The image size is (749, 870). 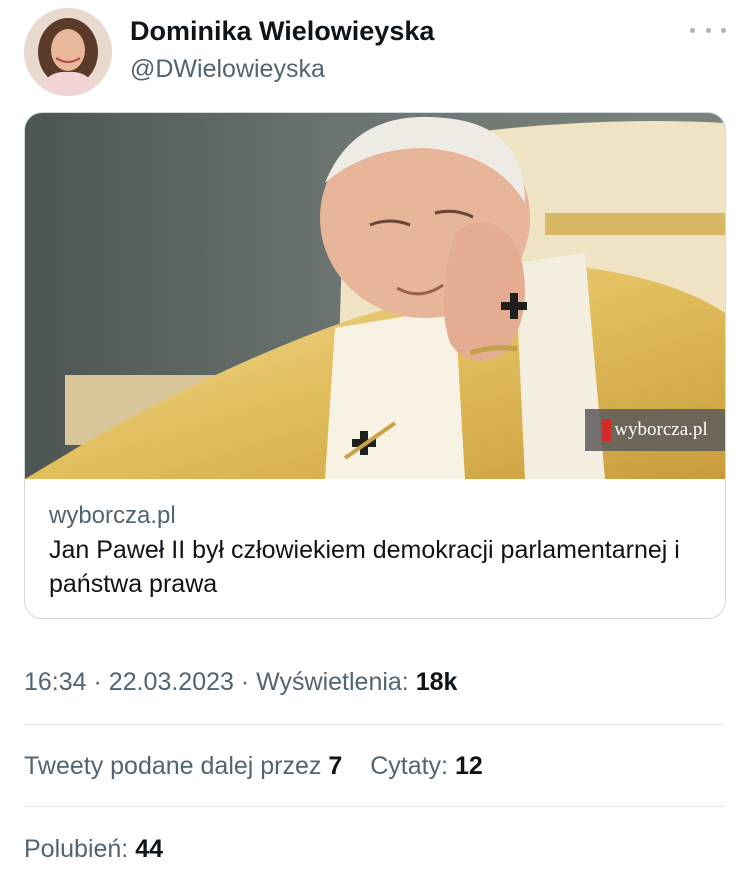 What do you see at coordinates (227, 69) in the screenshot?
I see `author-handle: @DWielowieyska` at bounding box center [227, 69].